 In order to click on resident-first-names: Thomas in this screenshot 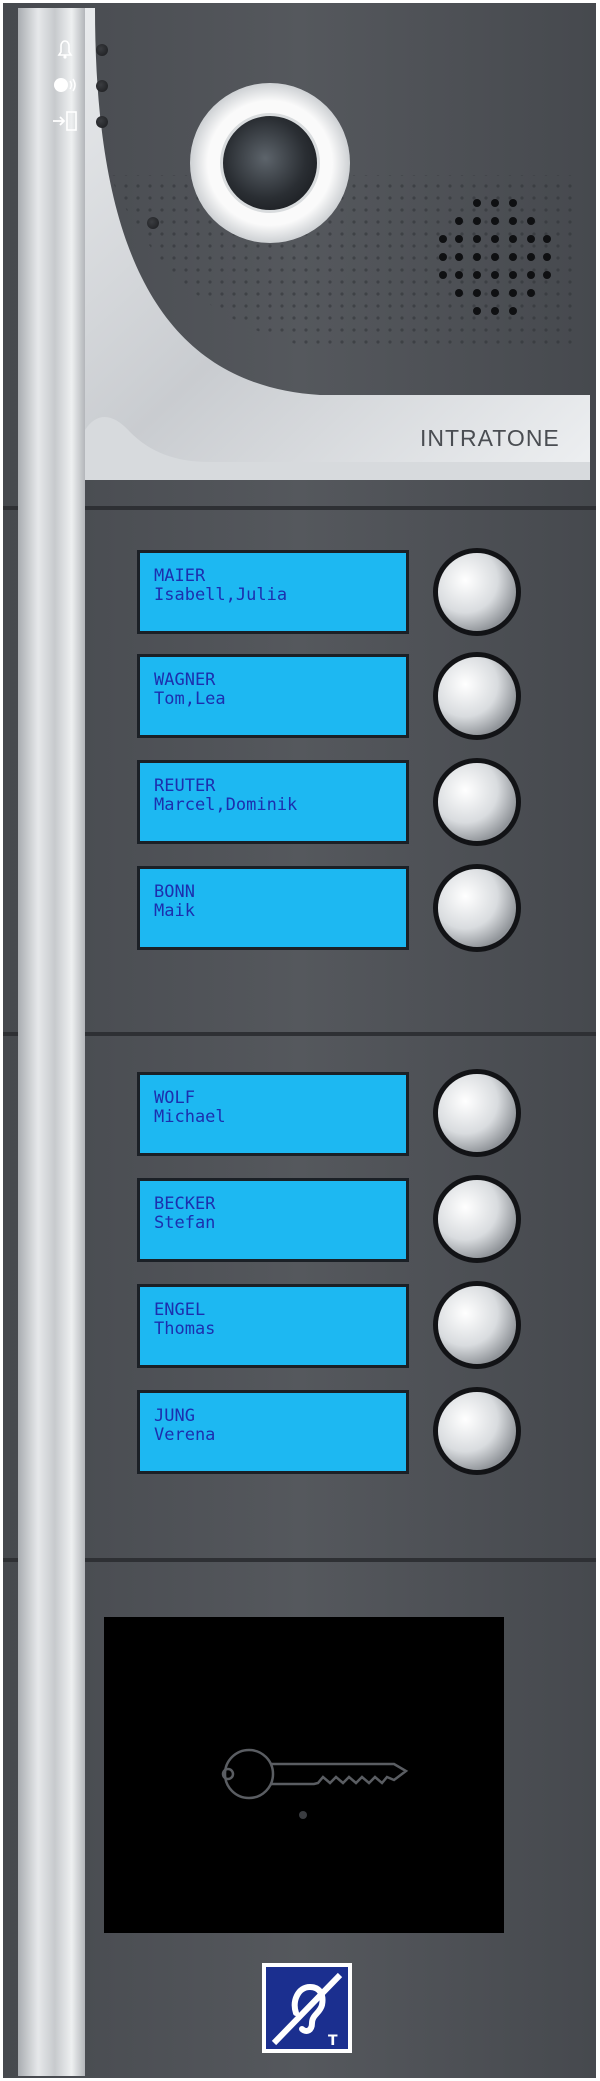, I will do `click(185, 1329)`.